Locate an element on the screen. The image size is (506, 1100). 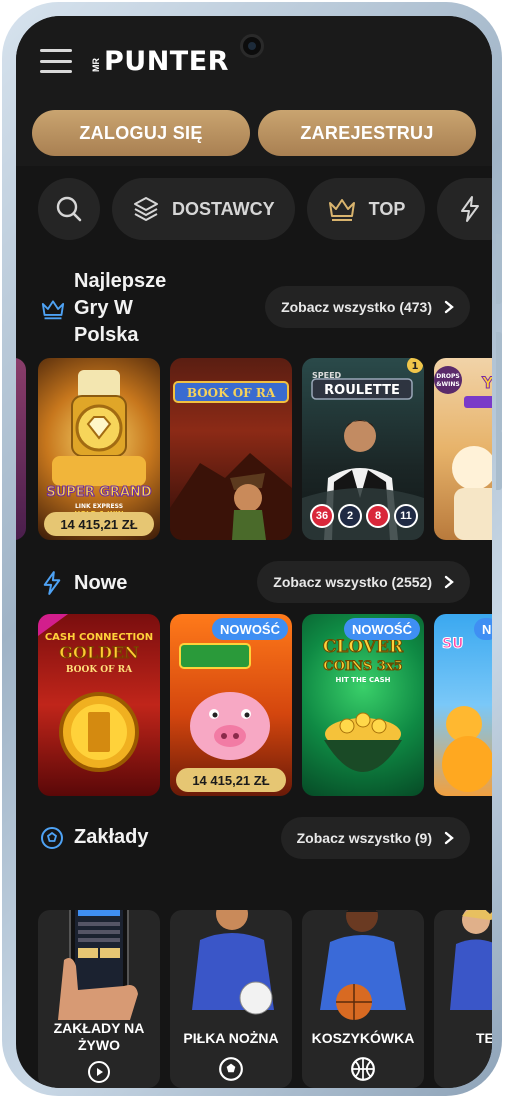
game-title: BOOK OF RA is located at coordinates (231, 393).